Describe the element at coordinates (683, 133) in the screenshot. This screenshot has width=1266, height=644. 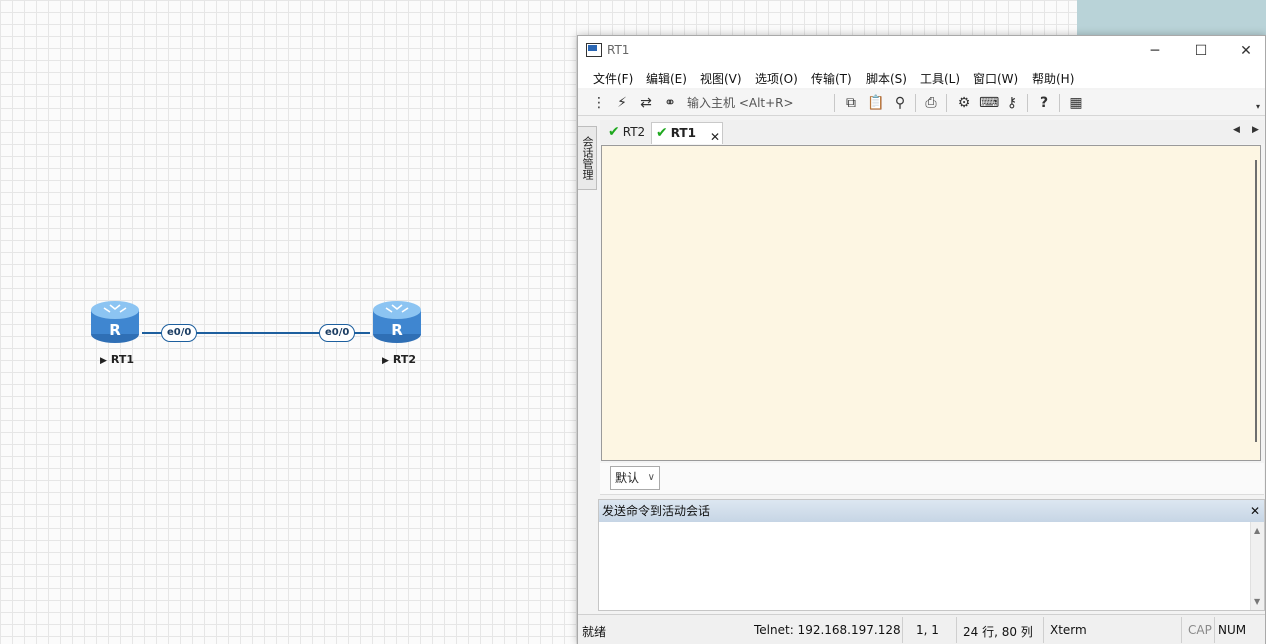
I see `tab-label: RT1` at that location.